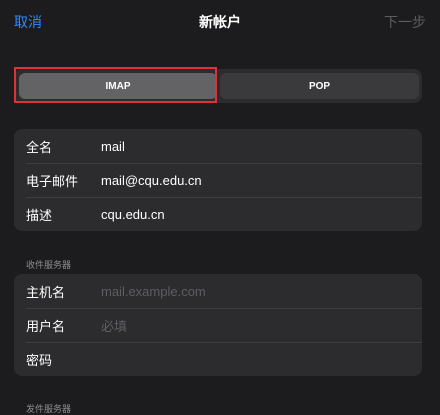 This screenshot has width=440, height=415. Describe the element at coordinates (114, 325) in the screenshot. I see `username-field: 必填` at that location.